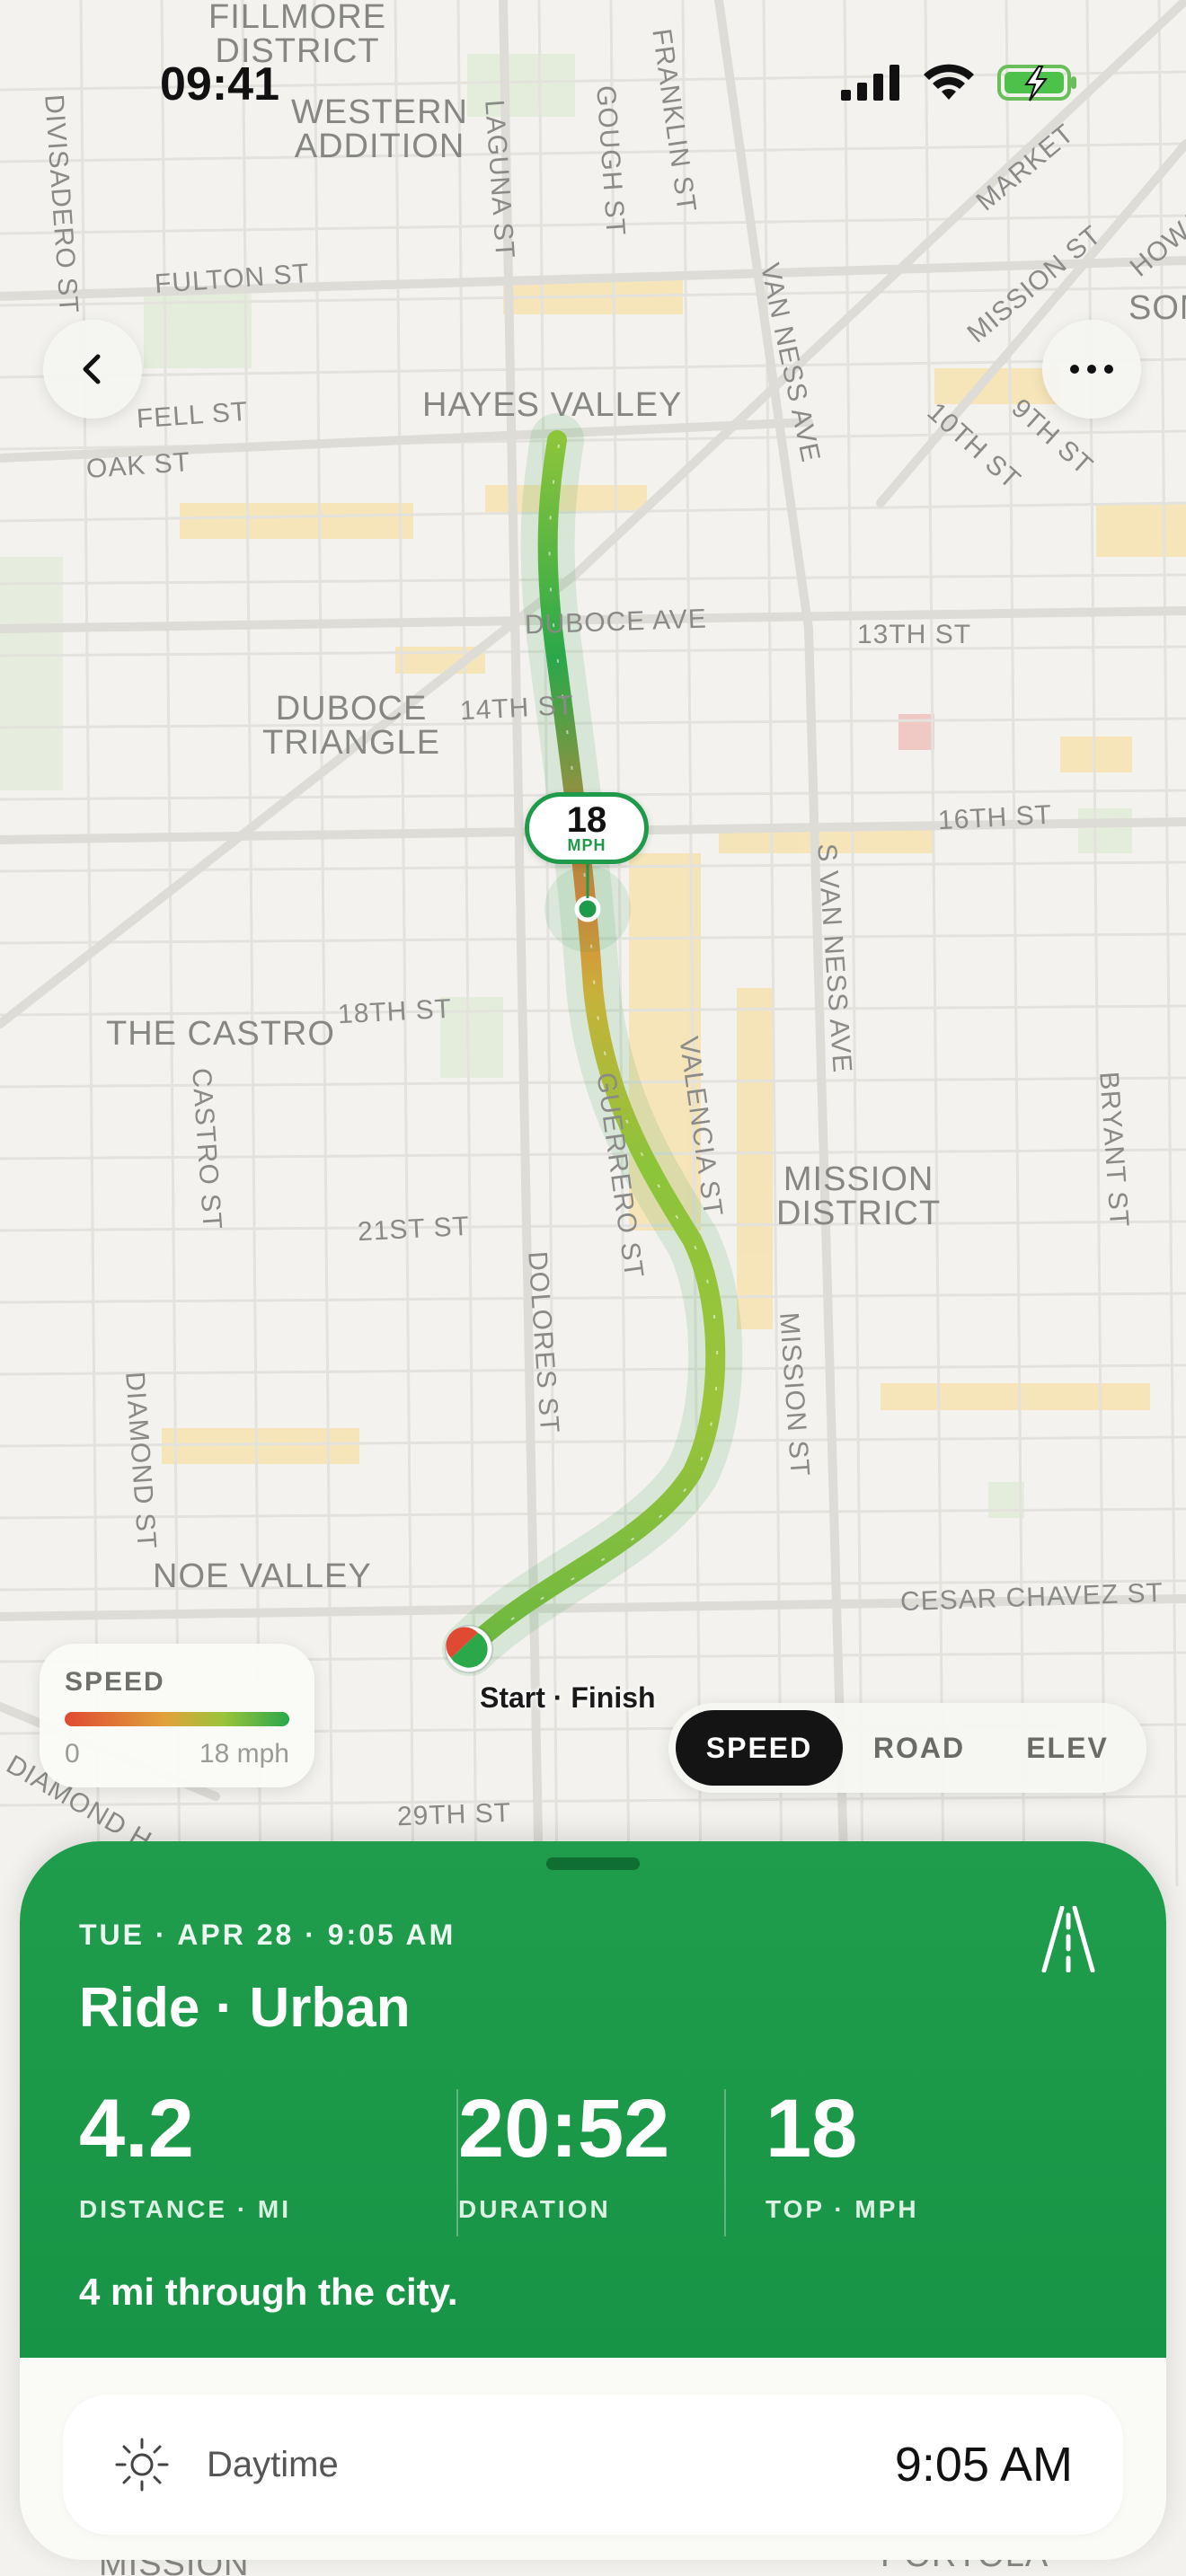  Describe the element at coordinates (593, 1863) in the screenshot. I see `sheet-grabber` at that location.